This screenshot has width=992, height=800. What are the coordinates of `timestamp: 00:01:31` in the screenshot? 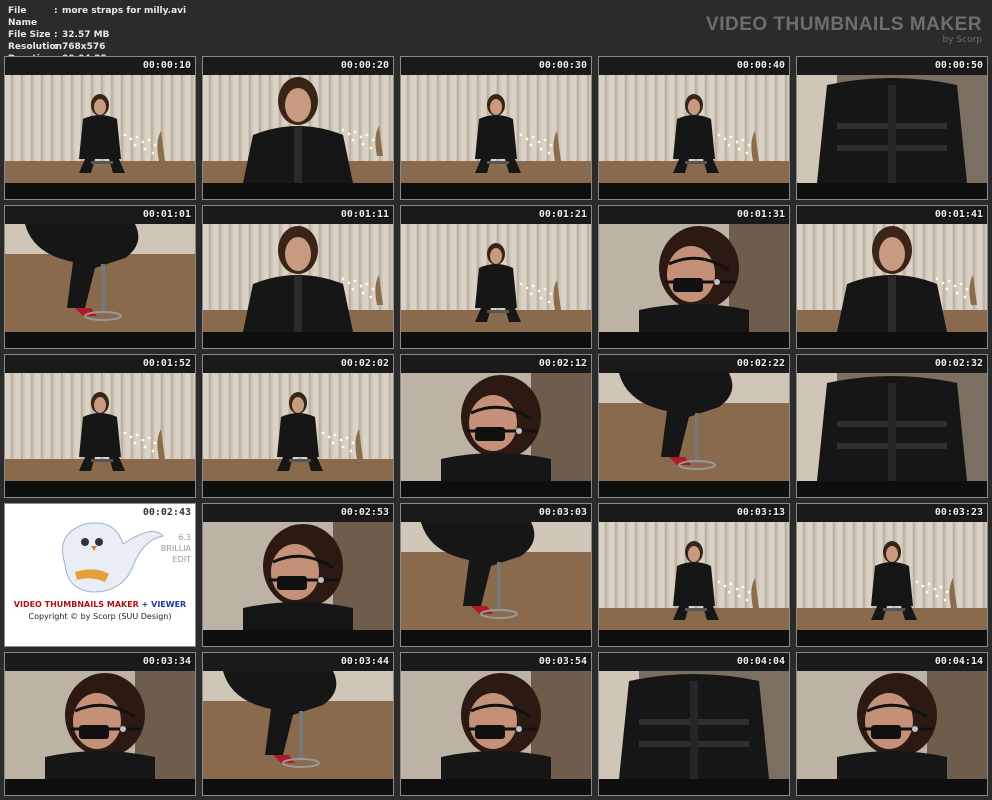 It's located at (760, 214).